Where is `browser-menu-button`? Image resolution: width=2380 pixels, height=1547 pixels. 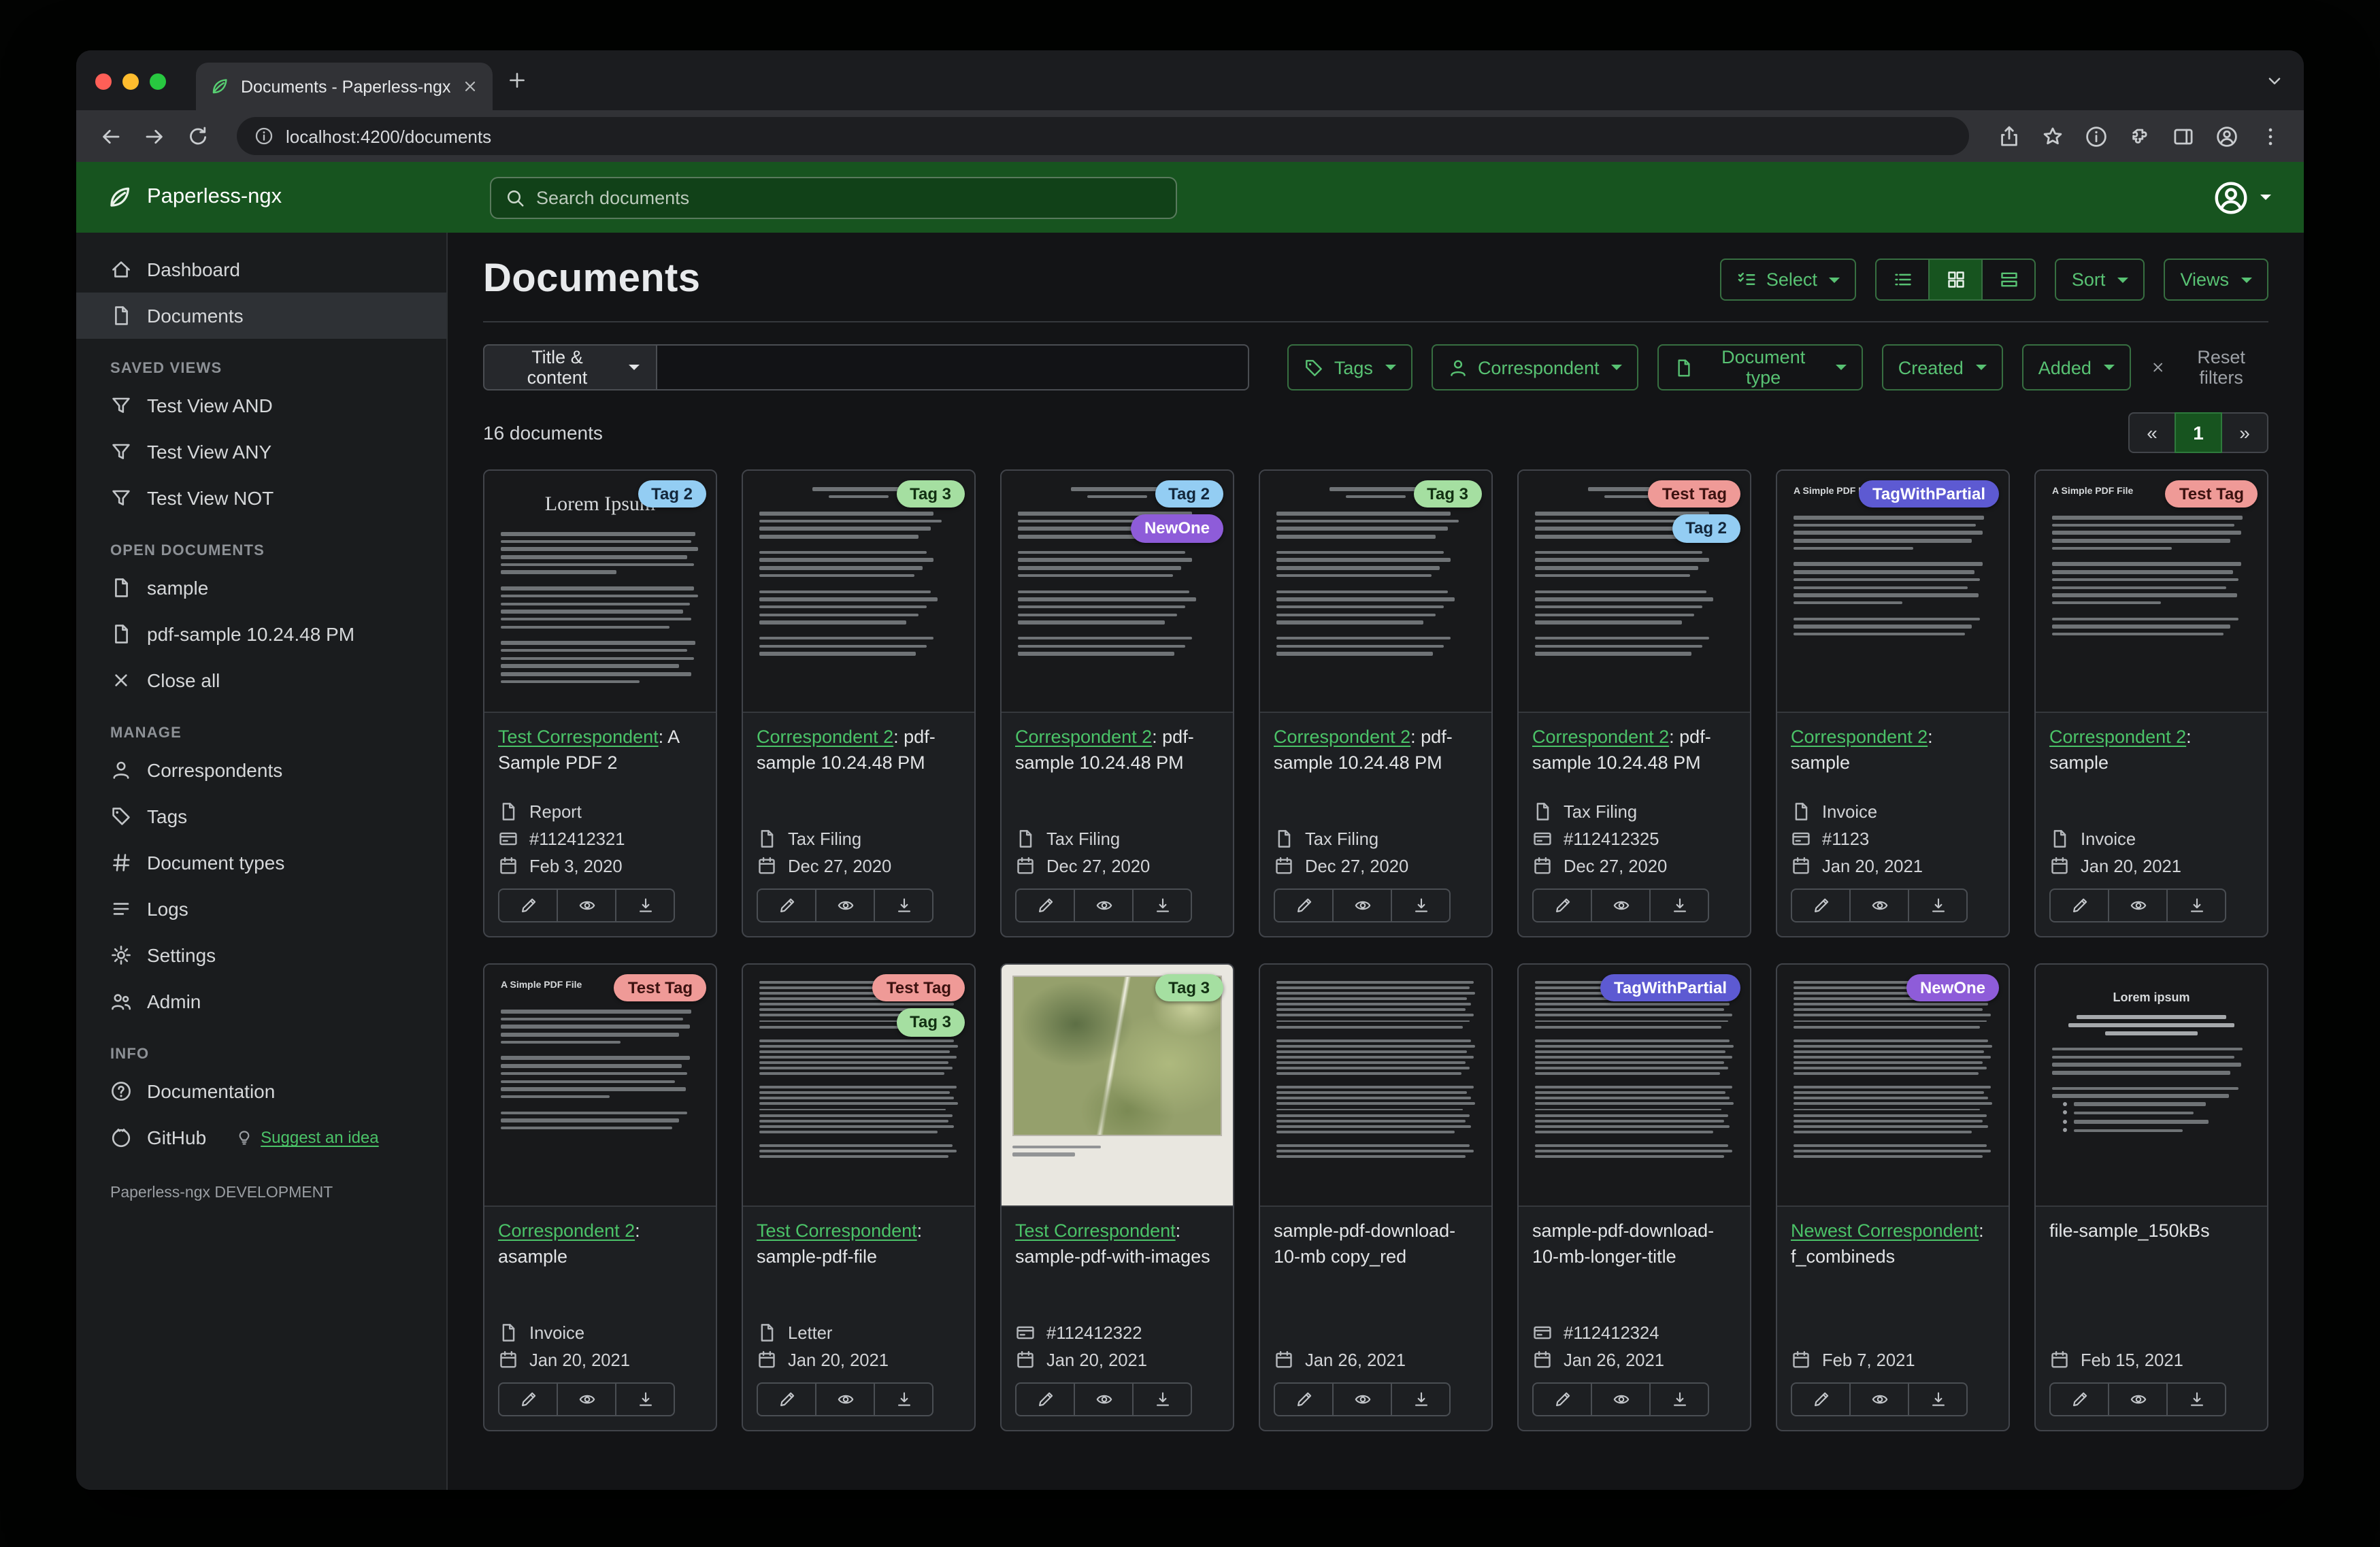
browser-menu-button is located at coordinates (2270, 136).